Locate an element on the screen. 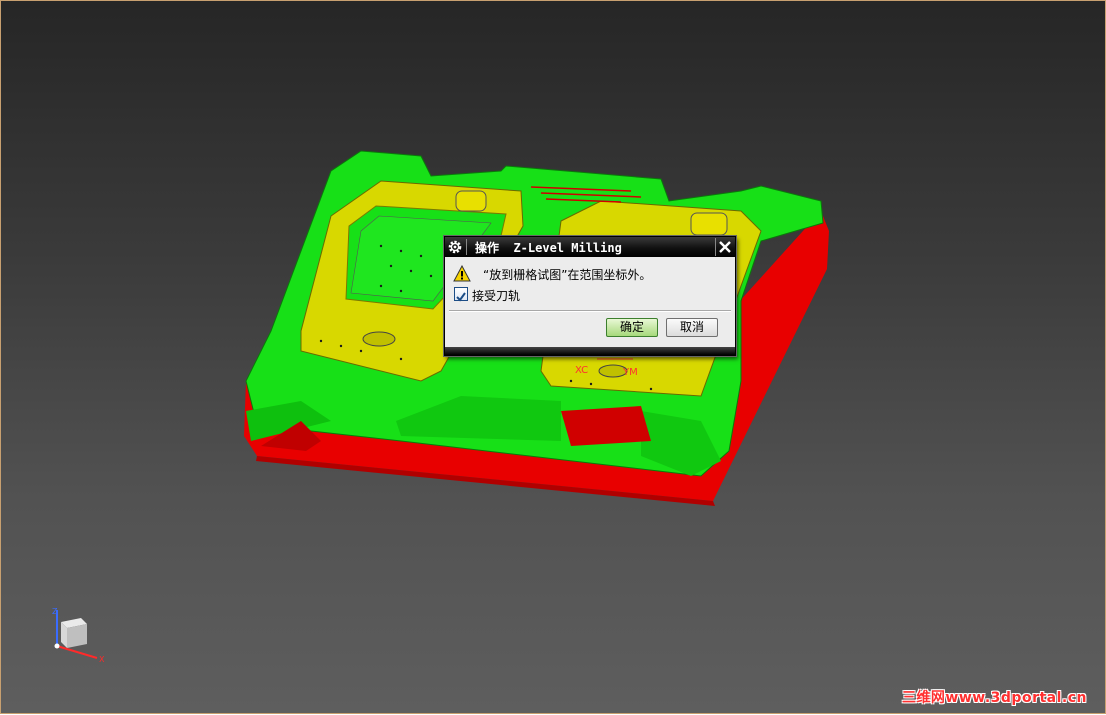  accept-toolpath-checkbox is located at coordinates (461, 294).